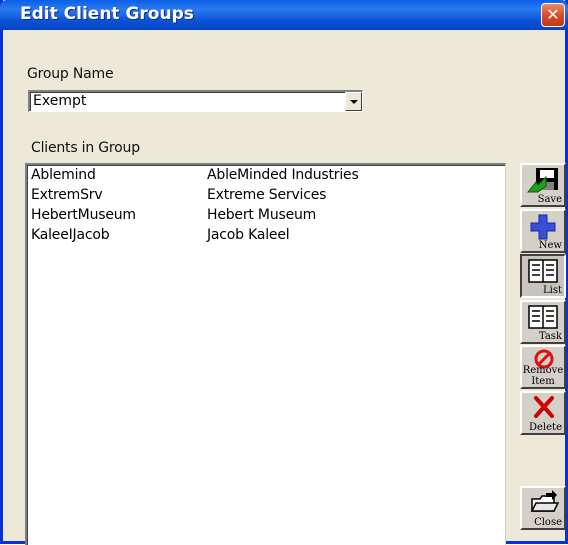 The image size is (568, 545). Describe the element at coordinates (267, 195) in the screenshot. I see `client-name: Extreme Services` at that location.